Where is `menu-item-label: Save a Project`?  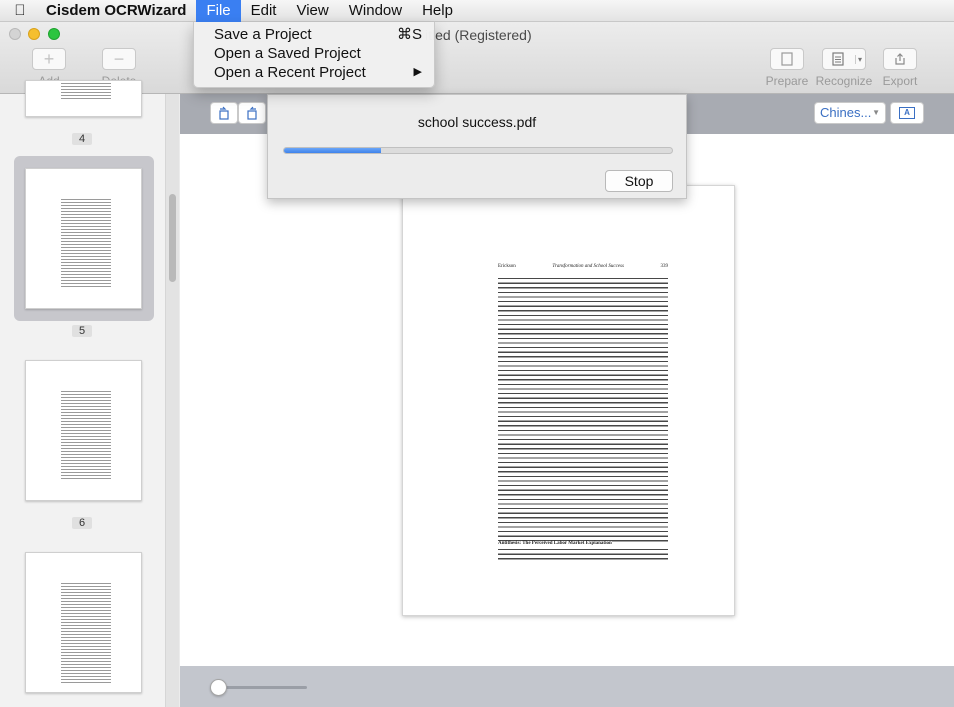
menu-item-label: Save a Project is located at coordinates (263, 34).